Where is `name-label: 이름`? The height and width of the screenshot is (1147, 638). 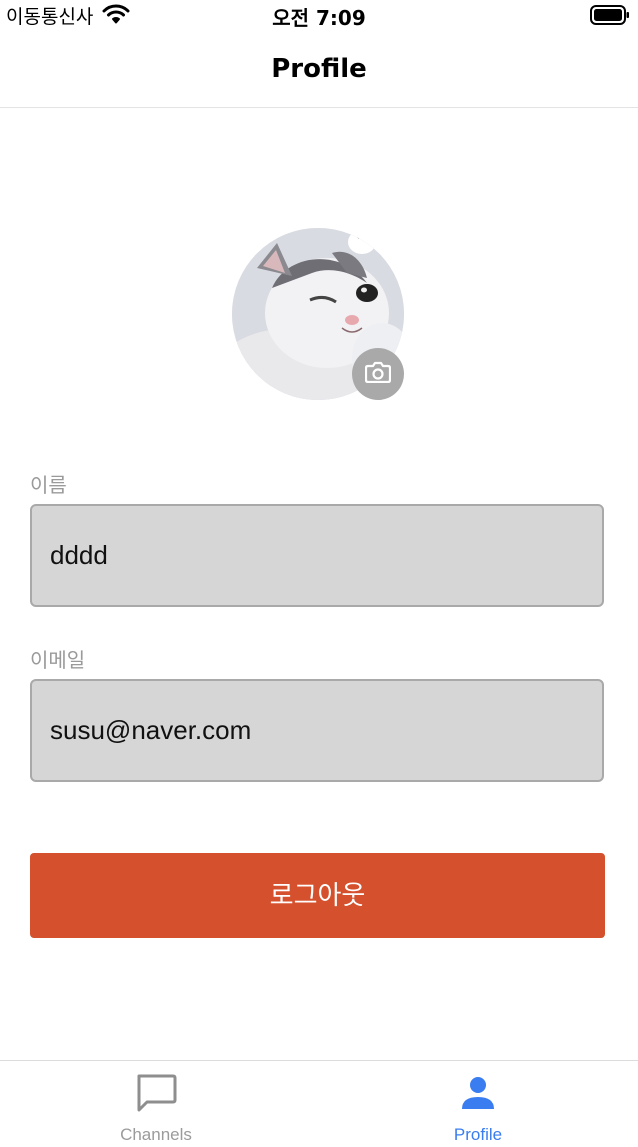
name-label: 이름 is located at coordinates (48, 485).